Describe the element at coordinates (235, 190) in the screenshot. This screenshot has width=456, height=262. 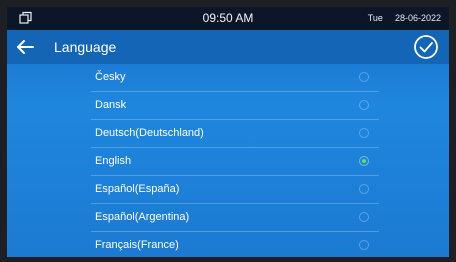
I see `language-item-espanol-espana: Español(España)` at that location.